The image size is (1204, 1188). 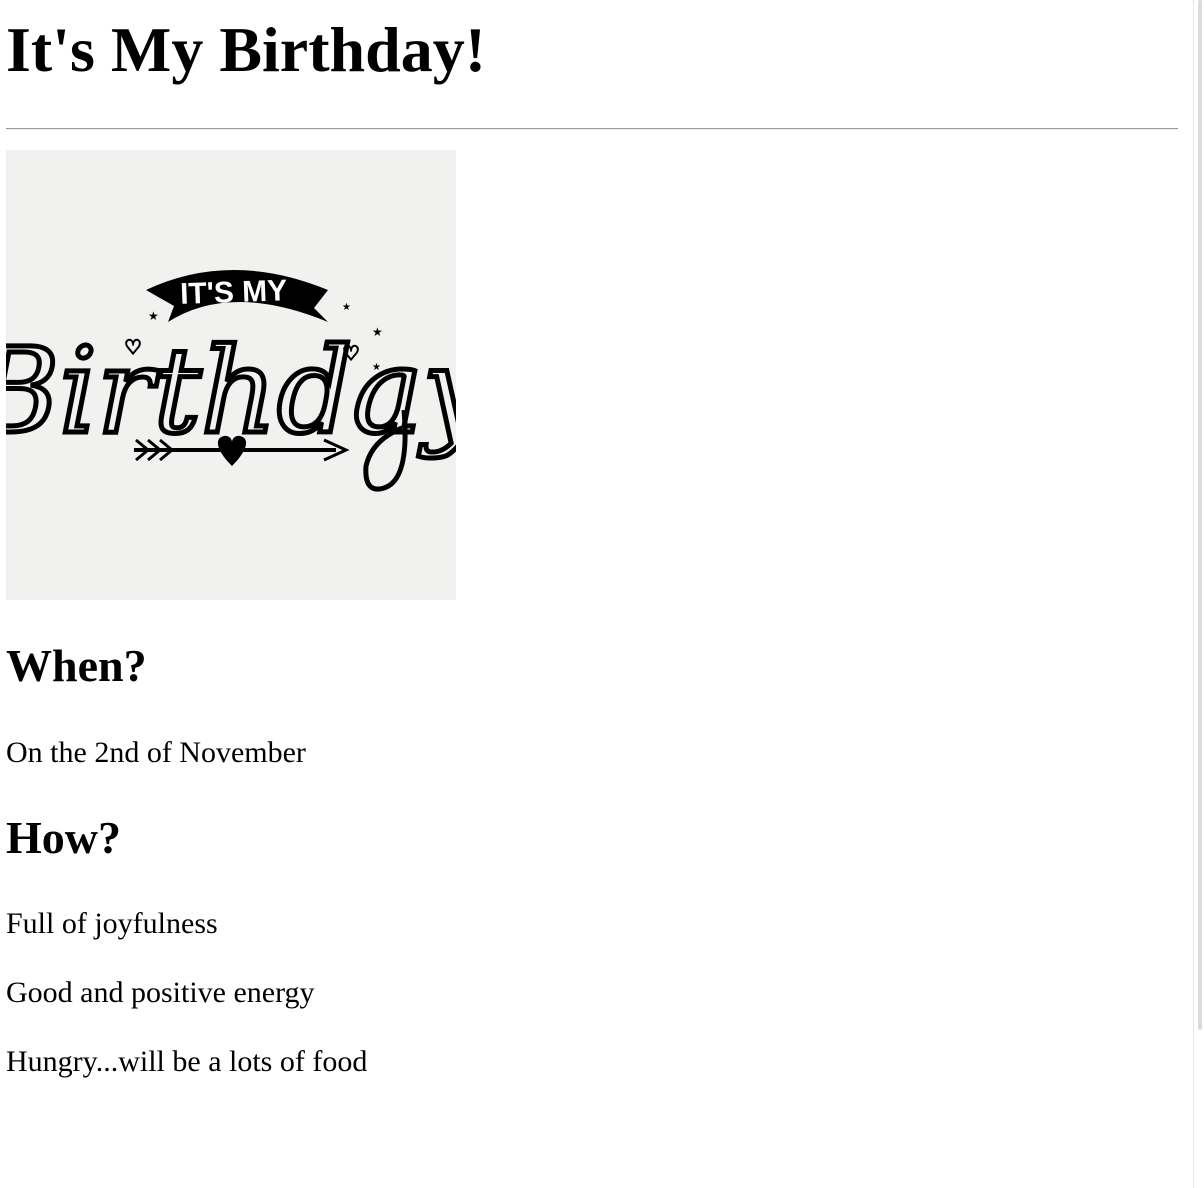 I want to click on horizontal-rule, so click(x=592, y=129).